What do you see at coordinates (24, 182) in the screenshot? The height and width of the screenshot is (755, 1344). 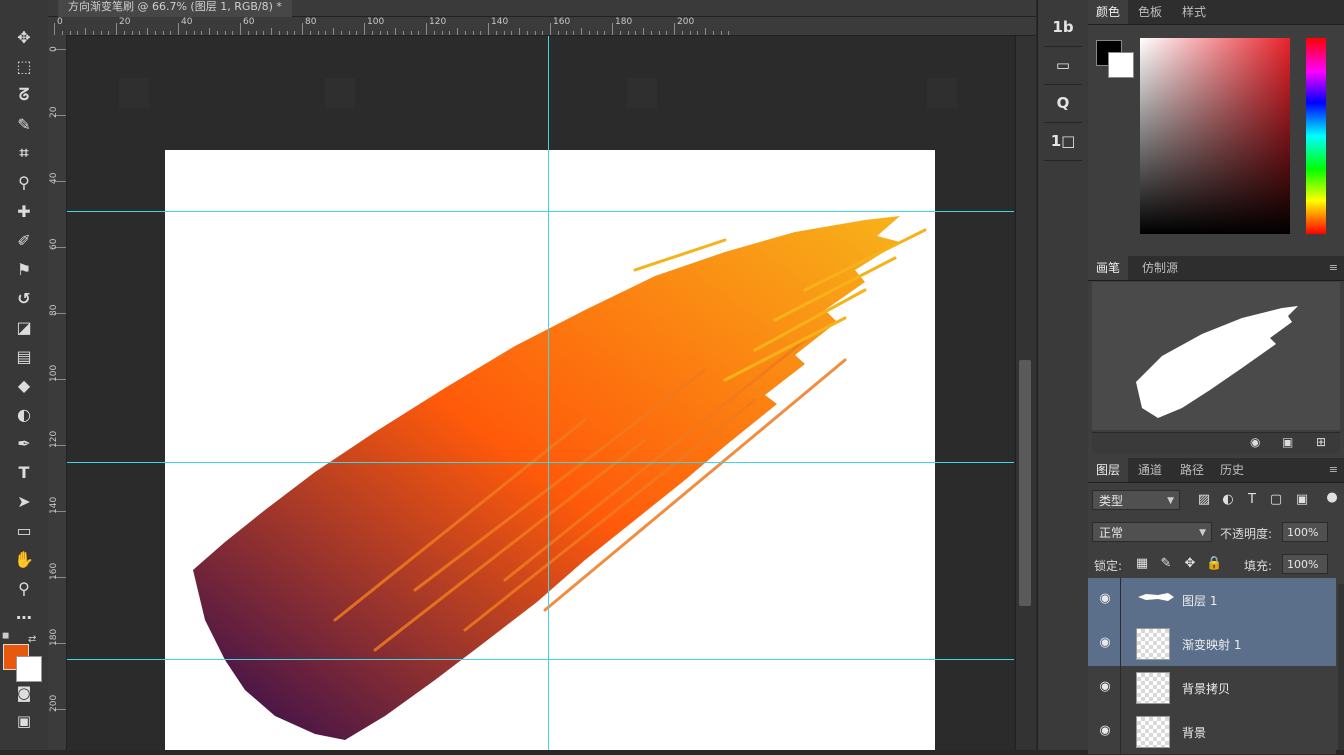 I see `eyedropper-tool-icon: ⚲` at bounding box center [24, 182].